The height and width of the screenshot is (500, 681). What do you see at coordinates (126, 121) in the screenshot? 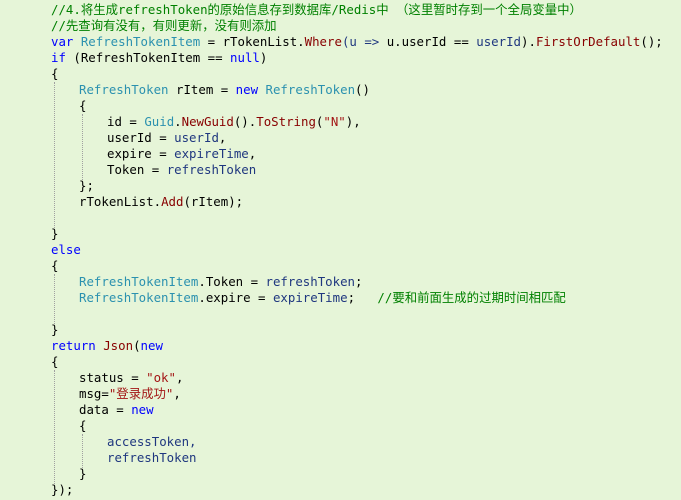
I see `code-token: id =` at bounding box center [126, 121].